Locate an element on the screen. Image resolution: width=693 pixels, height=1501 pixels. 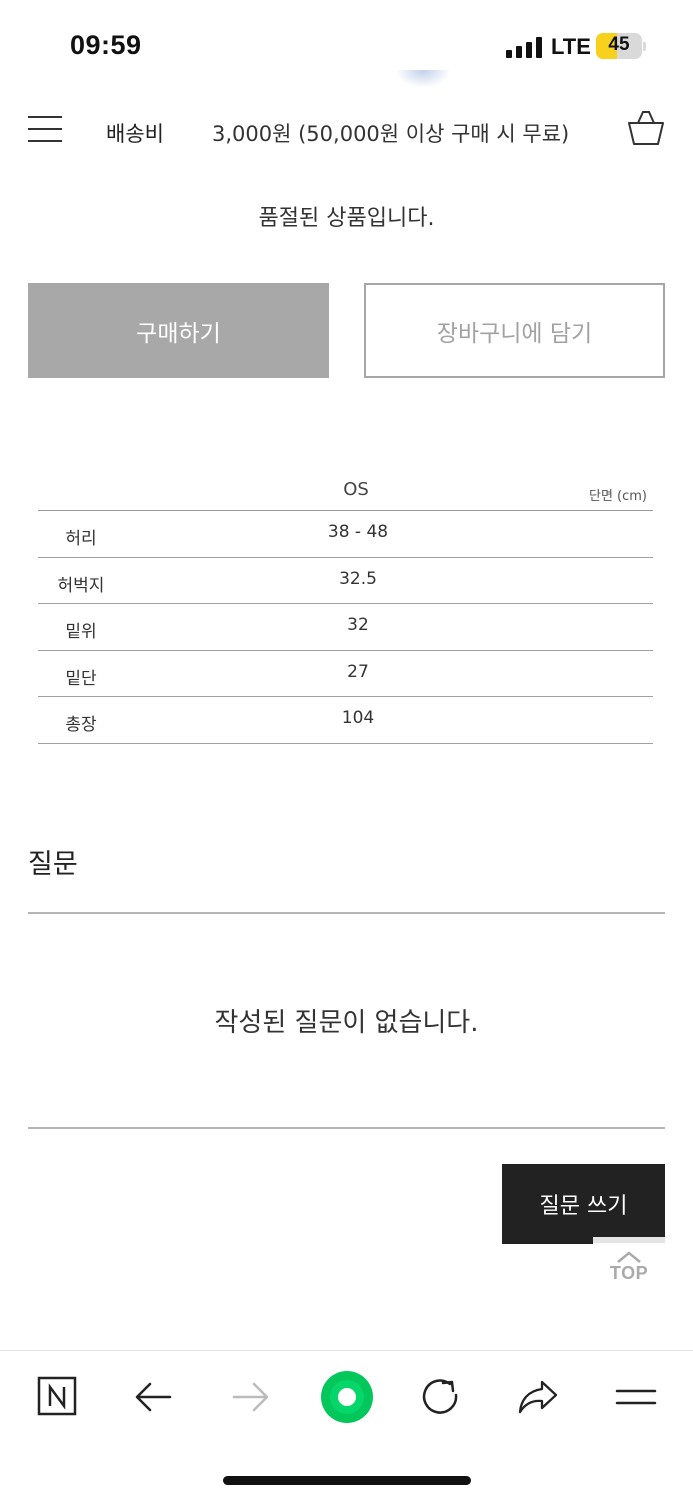
hamburger-icon is located at coordinates (45, 129).